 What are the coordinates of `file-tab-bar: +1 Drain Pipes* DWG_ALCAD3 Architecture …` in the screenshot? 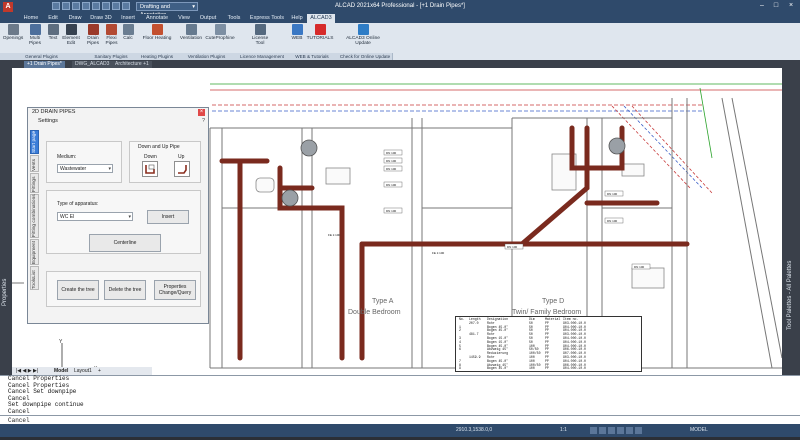 It's located at (400, 64).